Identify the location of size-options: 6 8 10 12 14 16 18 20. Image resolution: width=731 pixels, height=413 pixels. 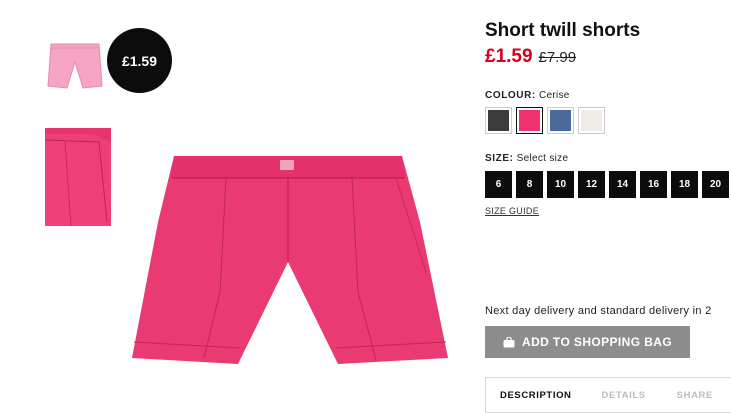
(607, 184).